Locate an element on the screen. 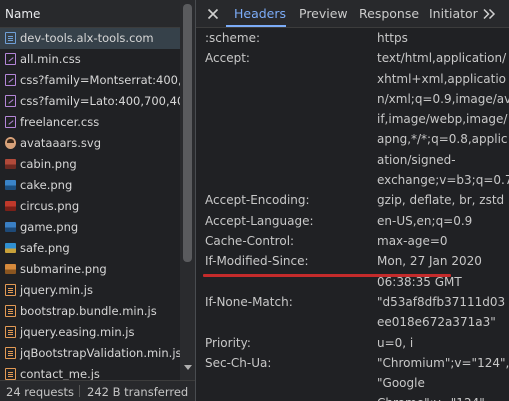 The image size is (509, 401). tab-response: Response is located at coordinates (389, 13).